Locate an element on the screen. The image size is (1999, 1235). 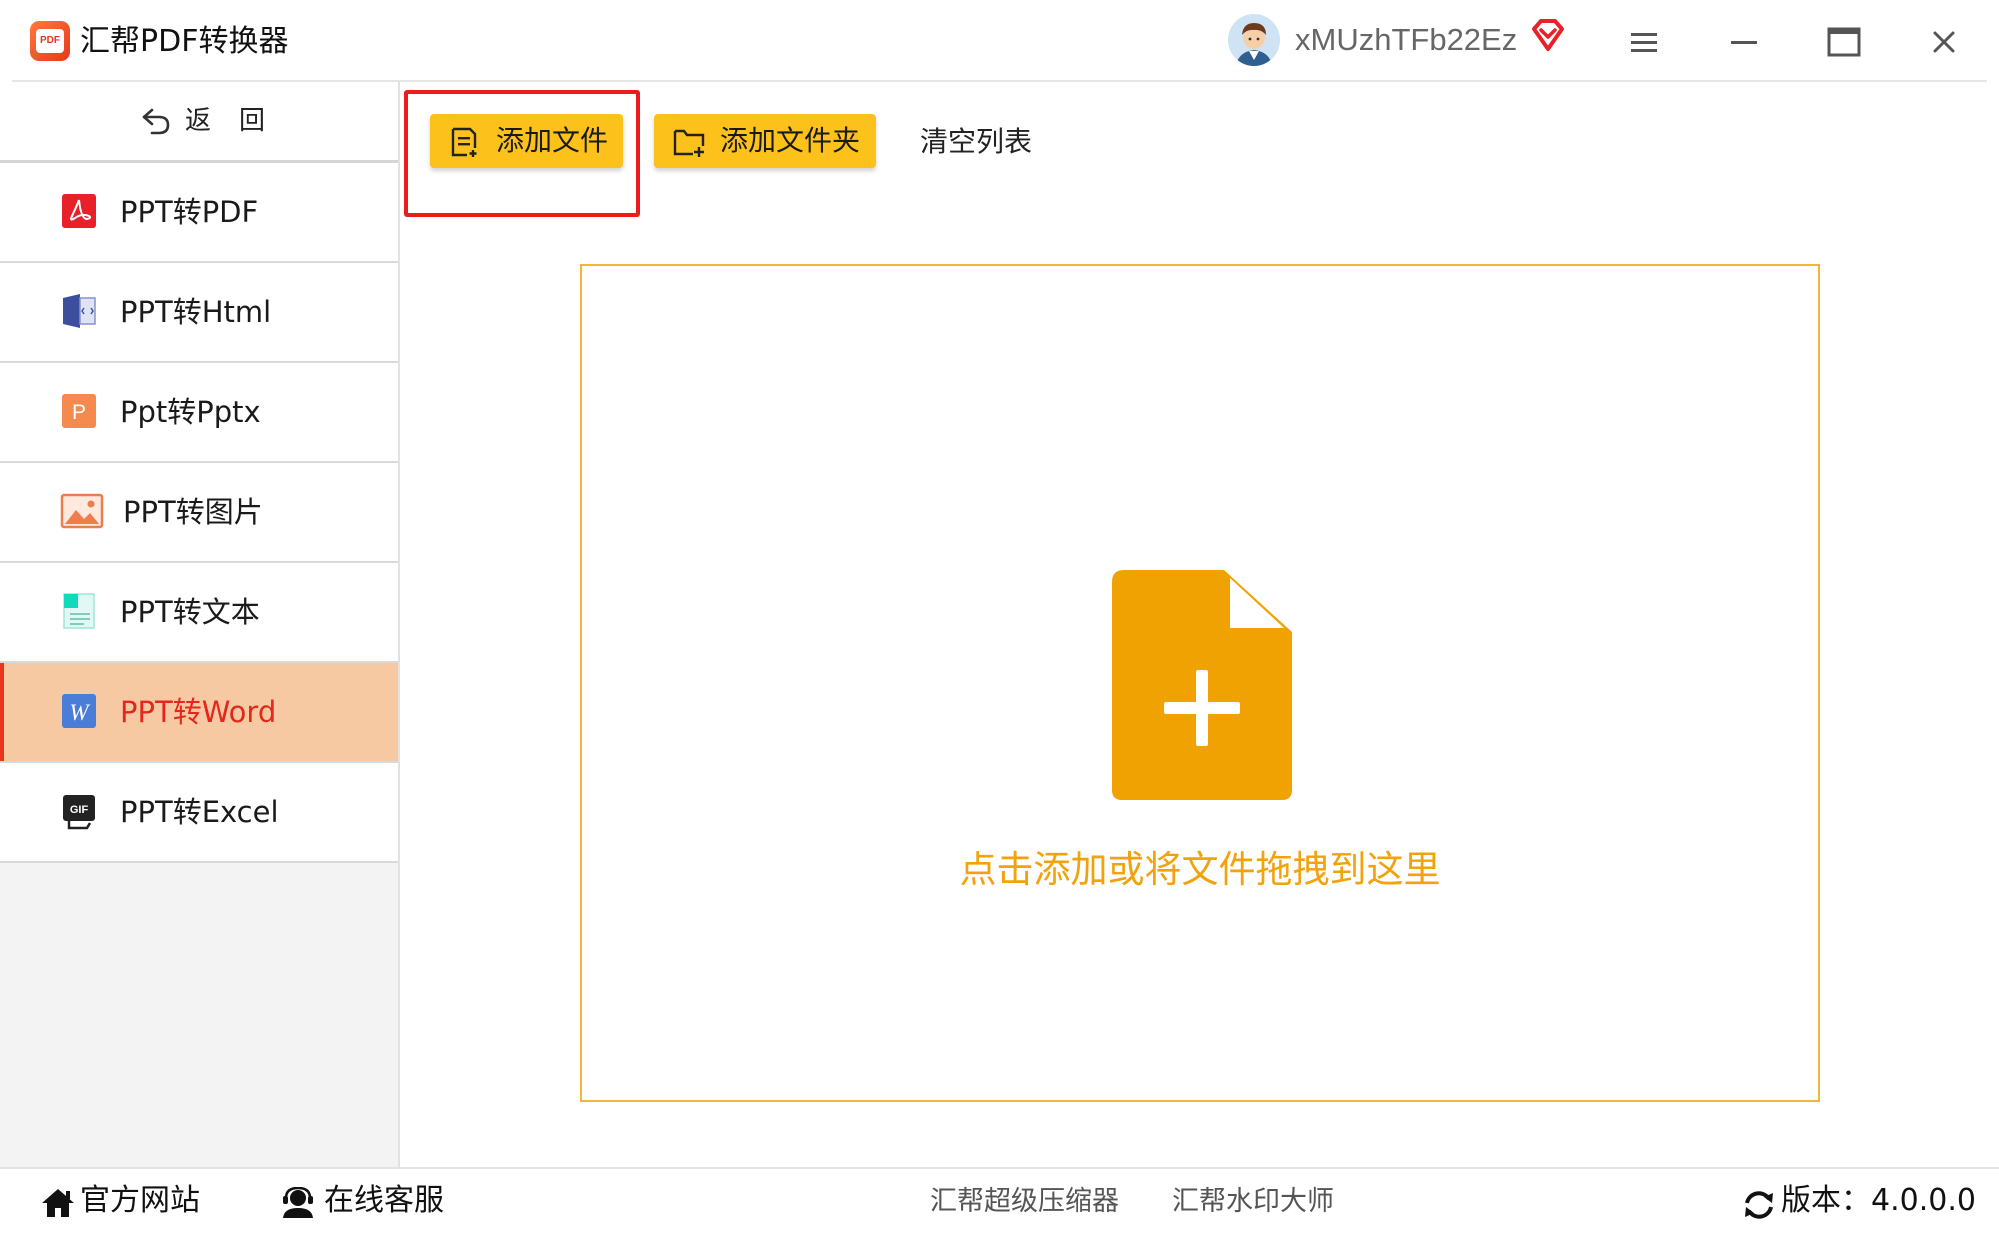
back-arrow-icon is located at coordinates (156, 123).